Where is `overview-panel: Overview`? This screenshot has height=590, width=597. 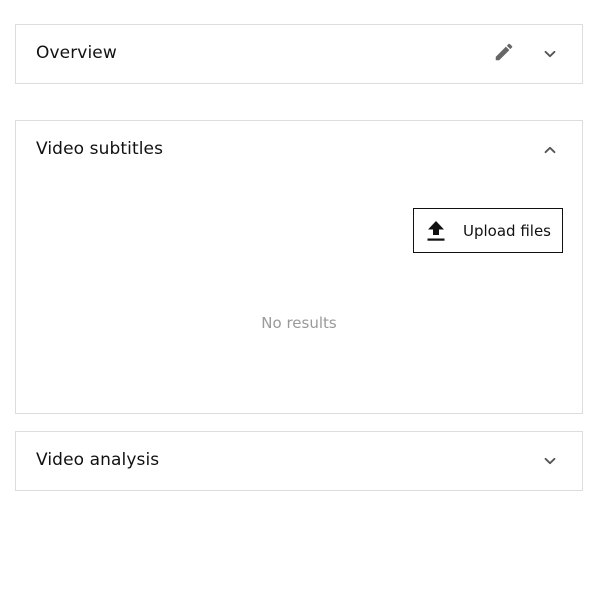 overview-panel: Overview is located at coordinates (299, 54).